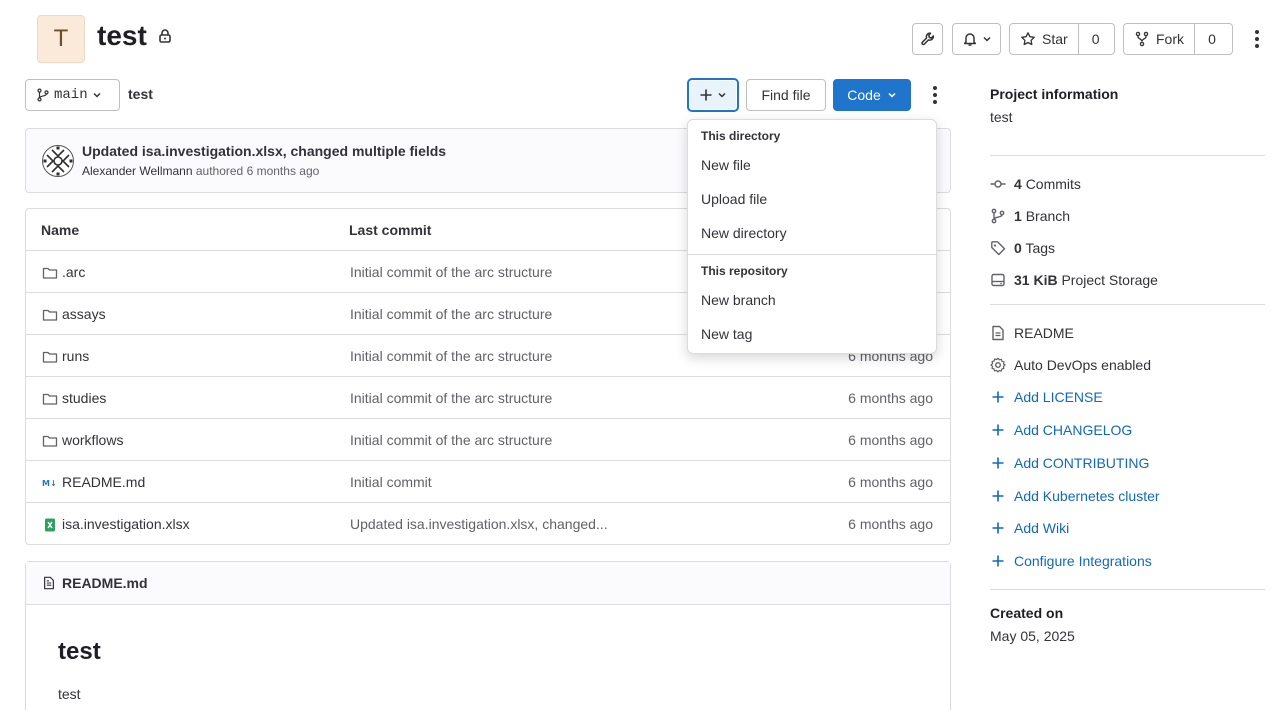 The width and height of the screenshot is (1273, 710). Describe the element at coordinates (75, 356) in the screenshot. I see `file-name: runs` at that location.